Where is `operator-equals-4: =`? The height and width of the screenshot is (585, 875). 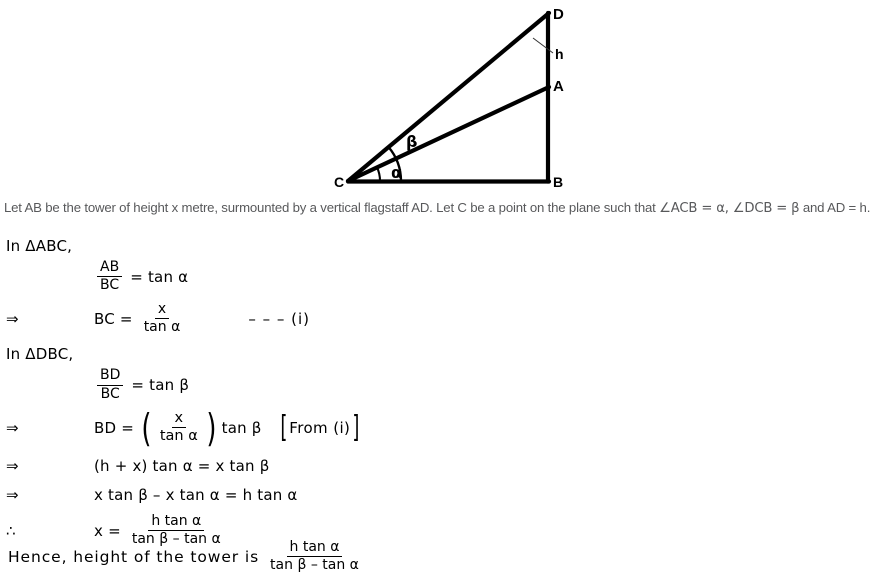
operator-equals-4: = is located at coordinates (138, 385).